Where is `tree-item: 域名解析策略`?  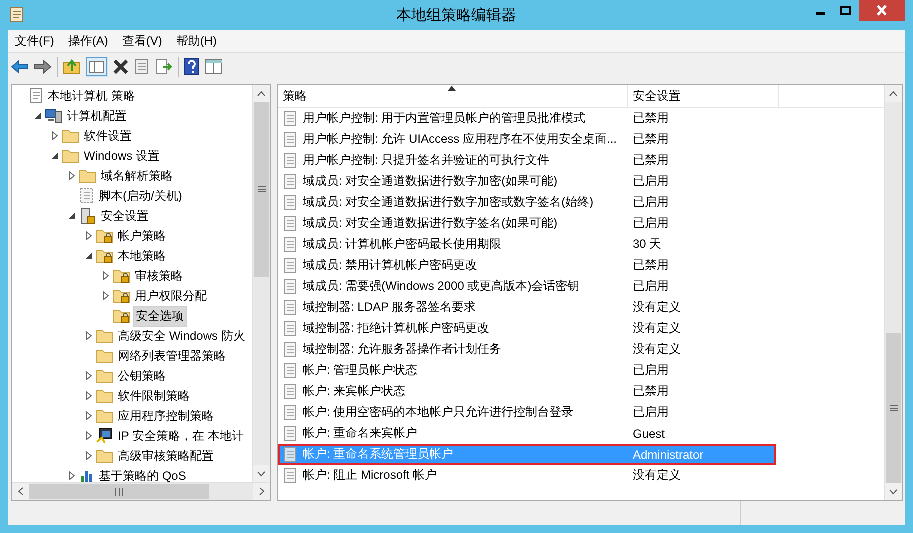 tree-item: 域名解析策略 is located at coordinates (137, 176).